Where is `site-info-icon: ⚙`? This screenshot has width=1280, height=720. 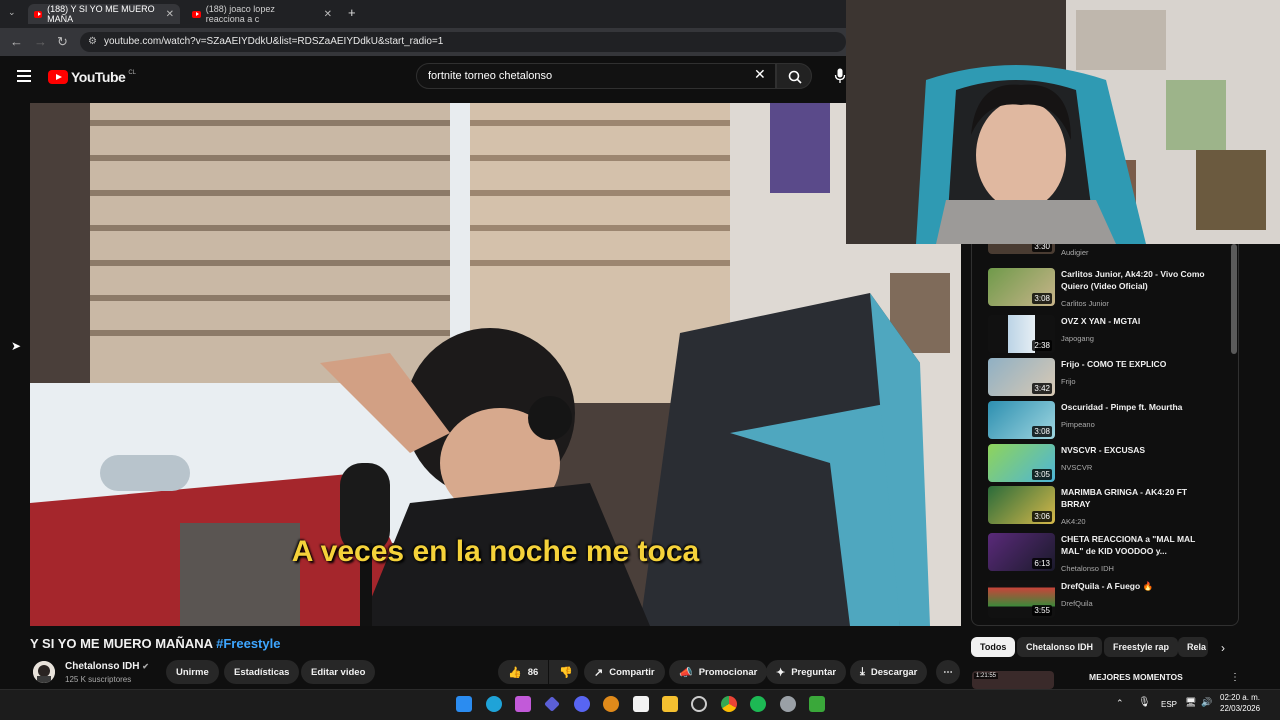
site-info-icon: ⚙ is located at coordinates (92, 41).